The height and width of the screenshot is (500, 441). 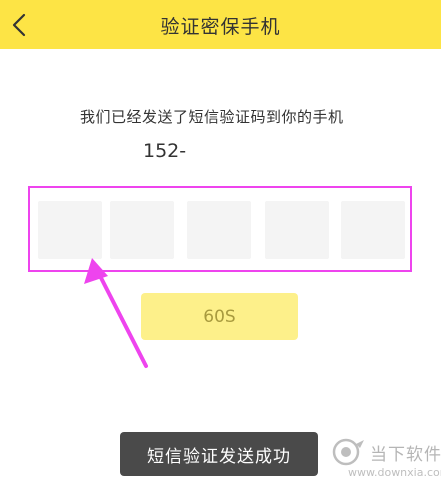 I want to click on header-bar: 验证密保手机, so click(x=220, y=24).